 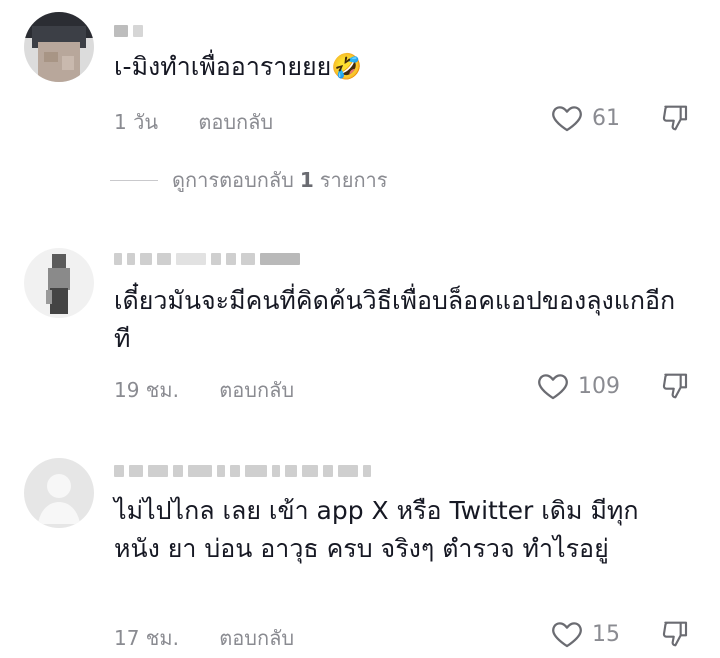 What do you see at coordinates (353, 180) in the screenshot?
I see `view-replies-suffix: รายการ` at bounding box center [353, 180].